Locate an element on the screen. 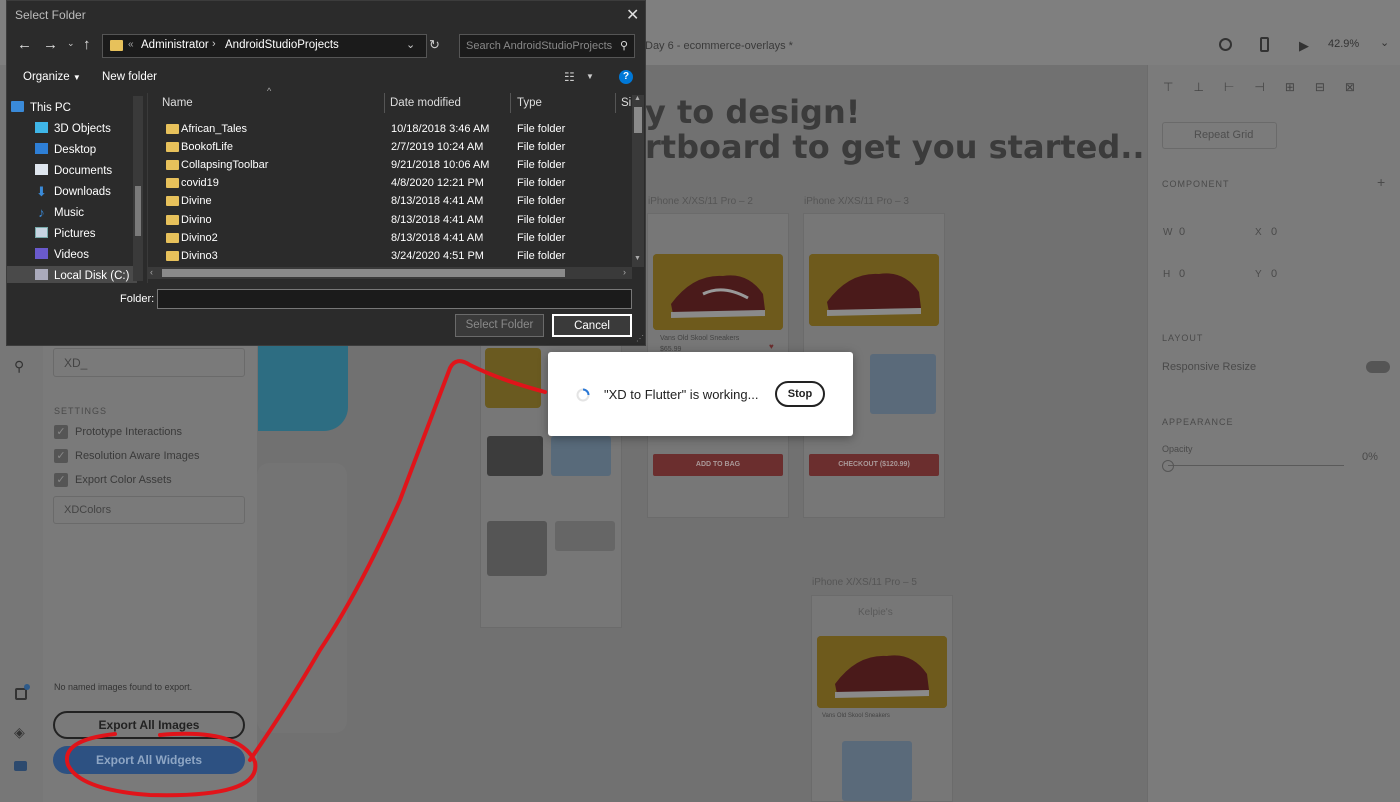 The width and height of the screenshot is (1400, 802). forward-icon: → is located at coordinates (50, 44).